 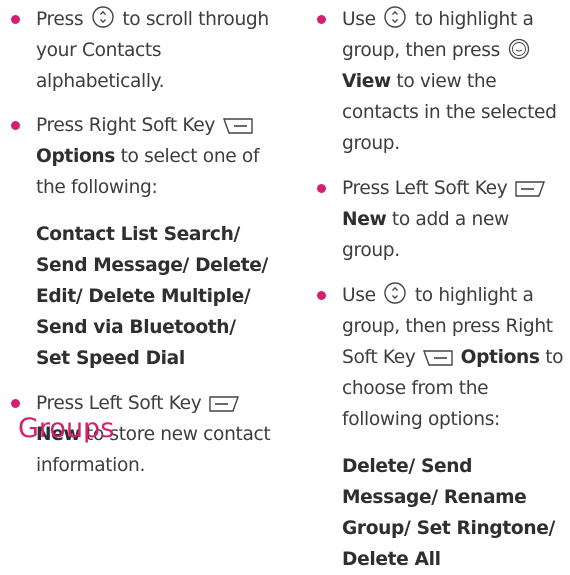 I want to click on text: Press Right Soft Key, so click(x=126, y=125).